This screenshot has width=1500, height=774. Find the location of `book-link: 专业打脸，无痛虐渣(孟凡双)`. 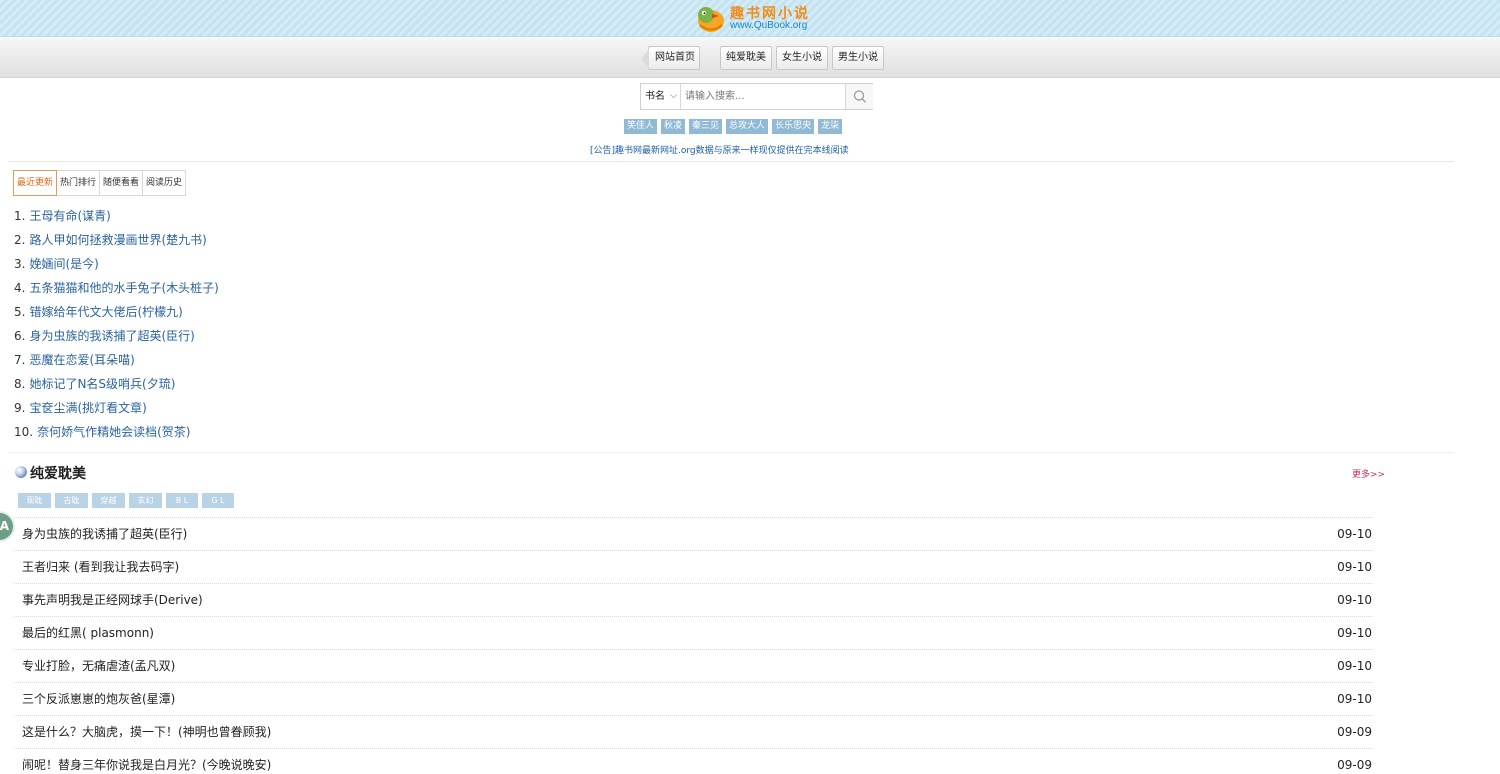

book-link: 专业打脸，无痛虐渣(孟凡双) is located at coordinates (98, 666).